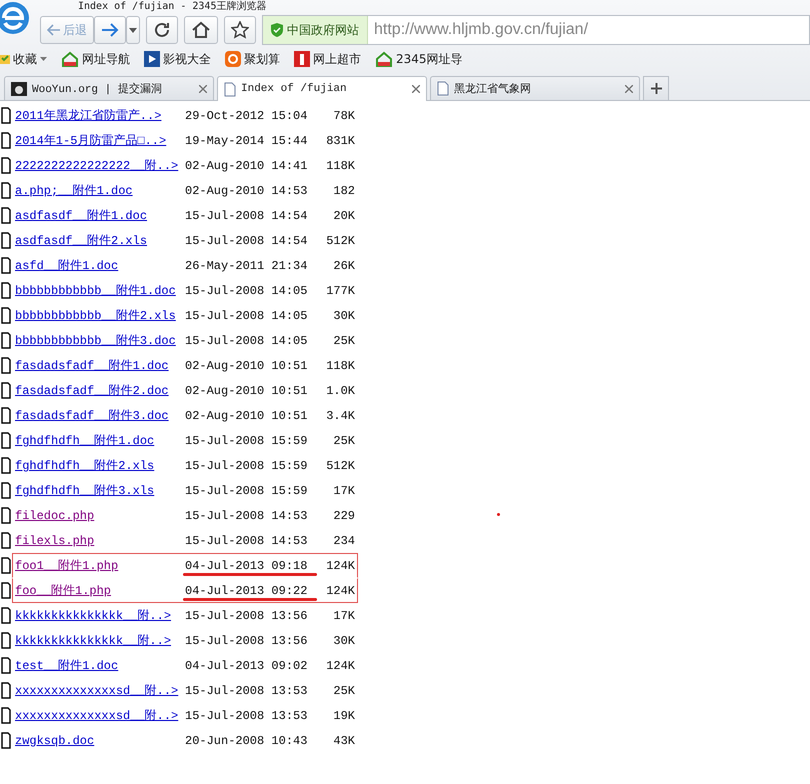 This screenshot has height=784, width=810. What do you see at coordinates (294, 89) in the screenshot?
I see `tab-title: Index of /fujian` at bounding box center [294, 89].